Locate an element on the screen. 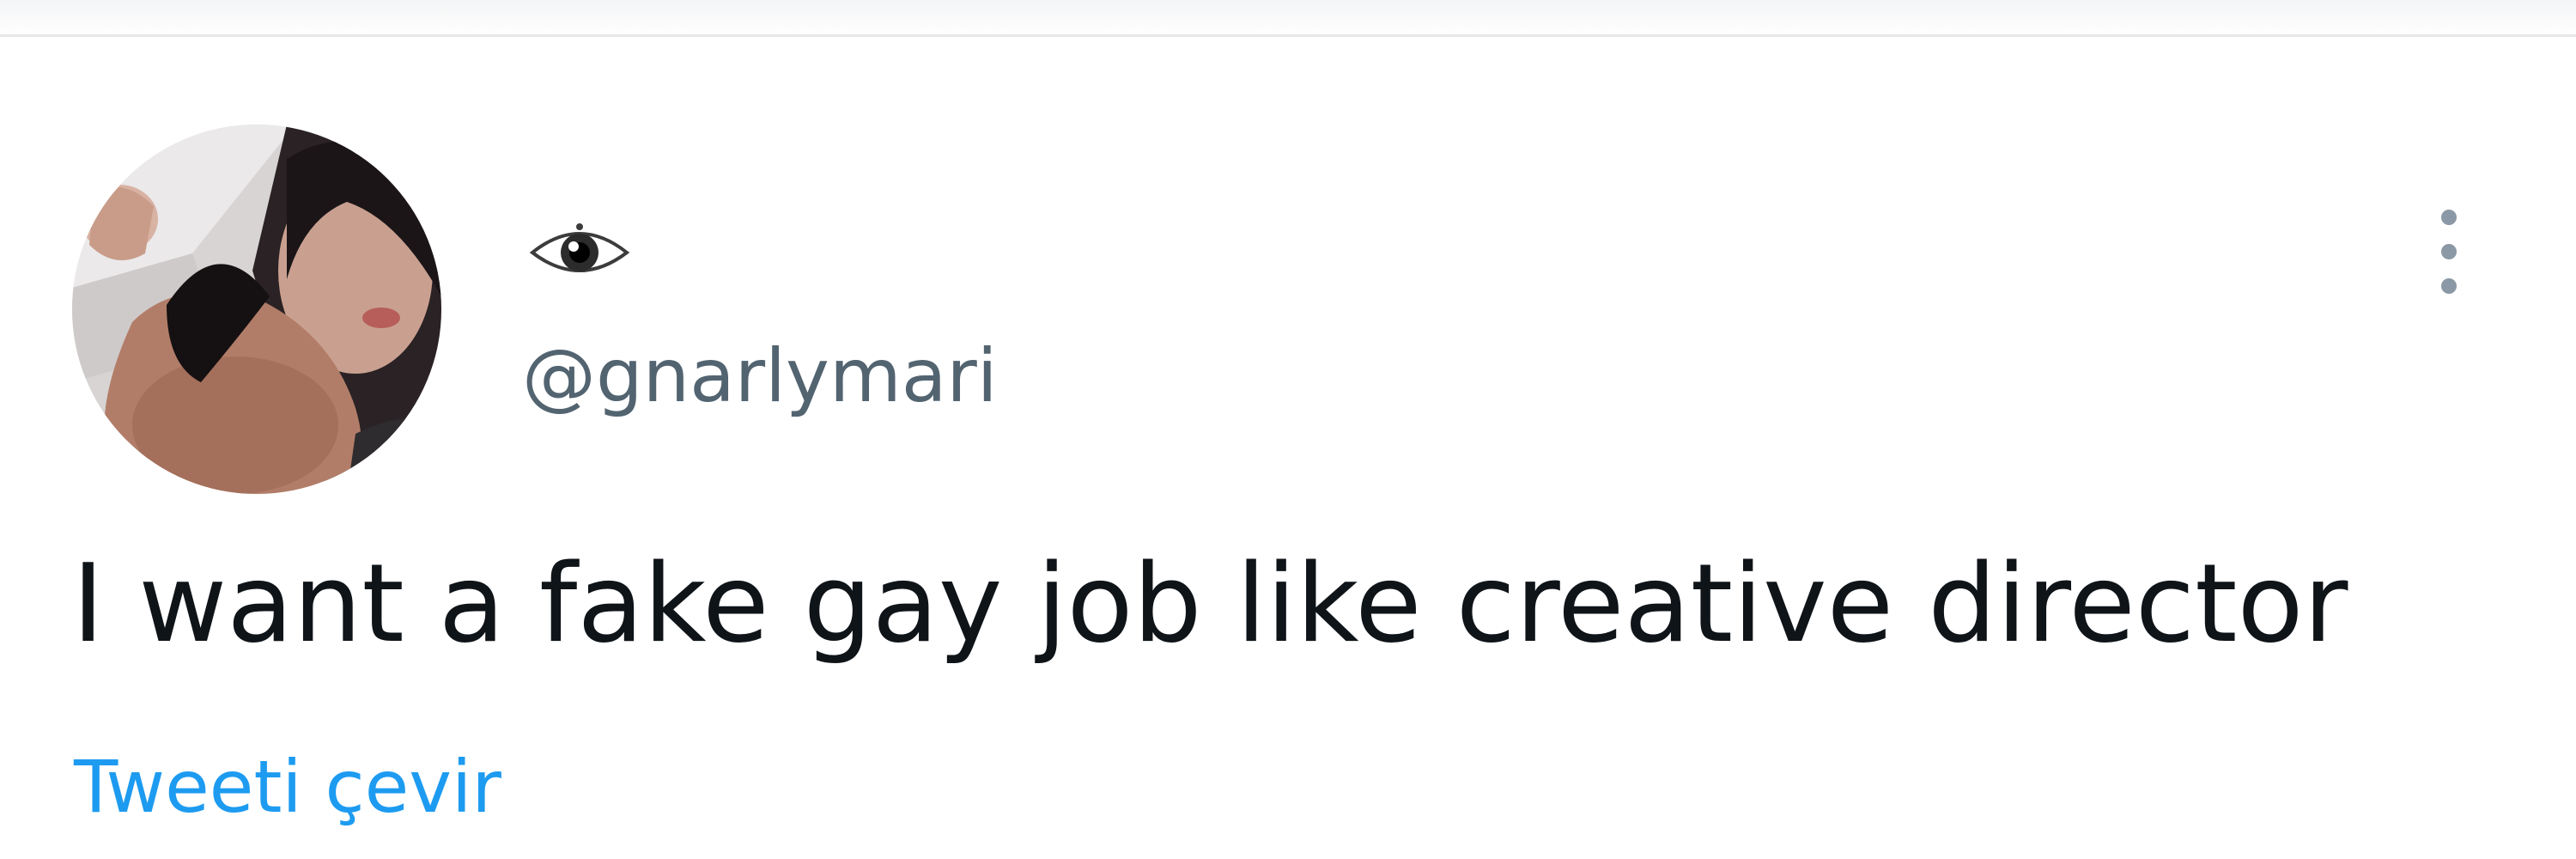  top-divider is located at coordinates (1288, 19).